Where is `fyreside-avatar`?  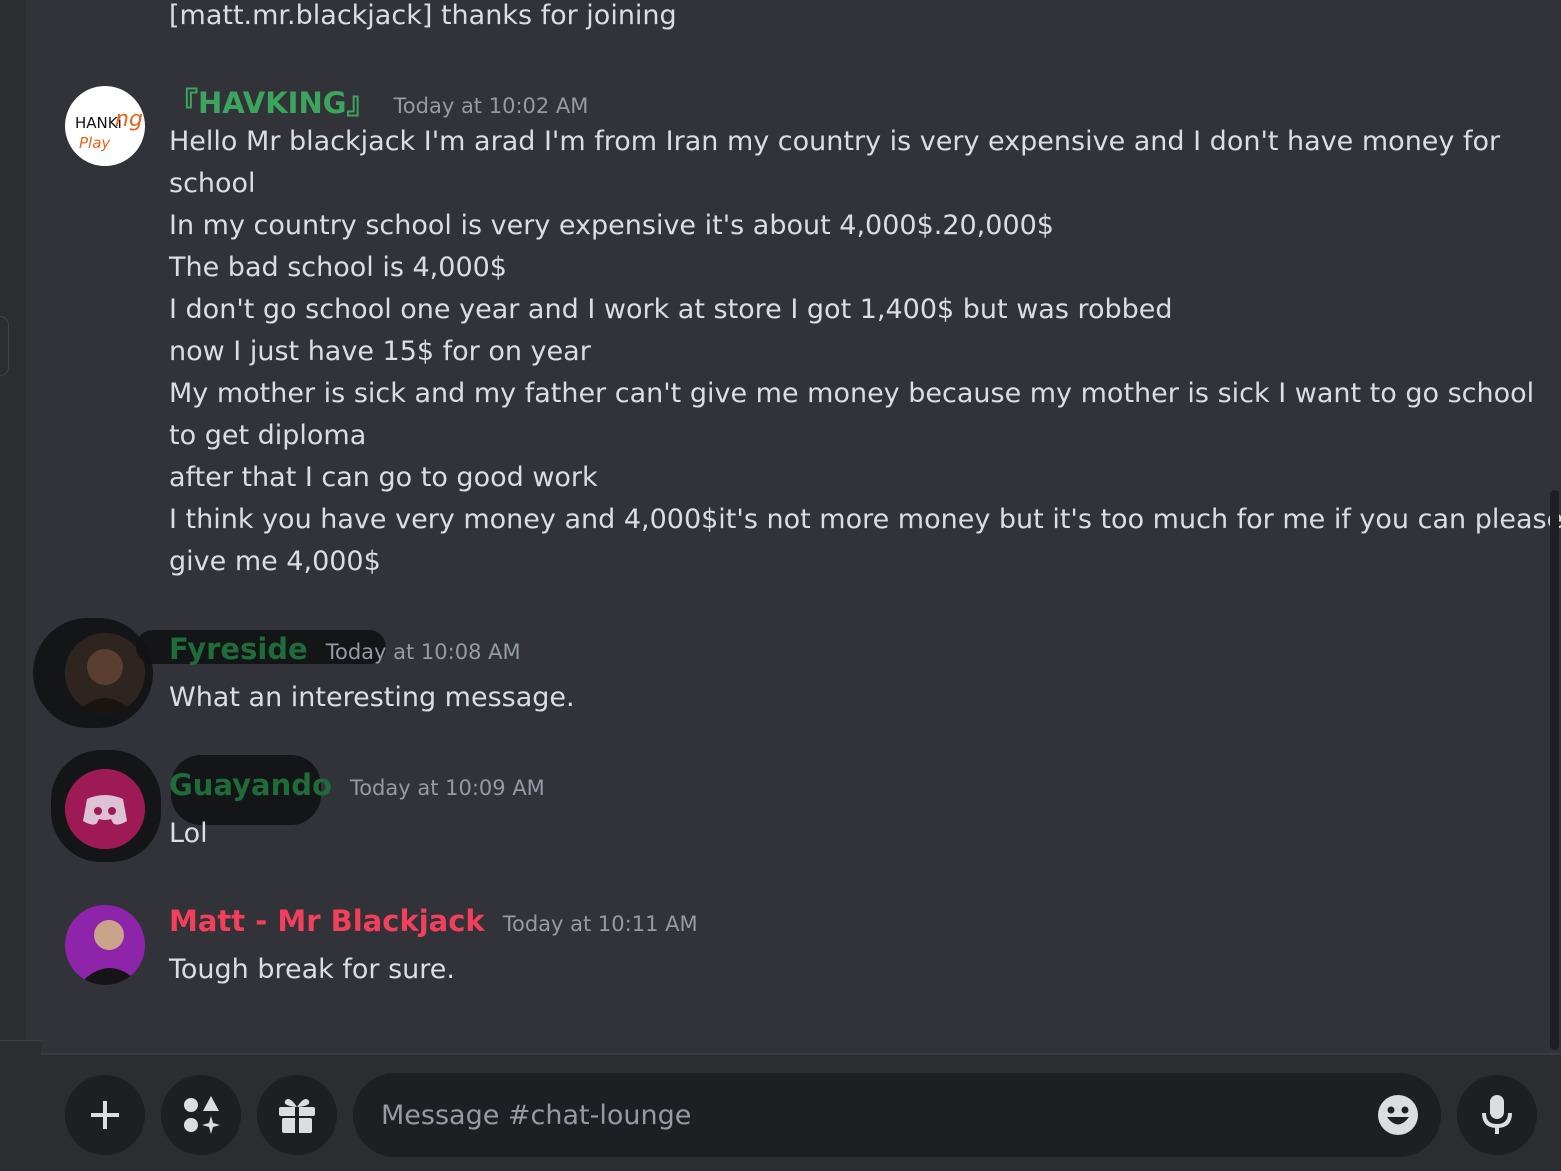 fyreside-avatar is located at coordinates (105, 673).